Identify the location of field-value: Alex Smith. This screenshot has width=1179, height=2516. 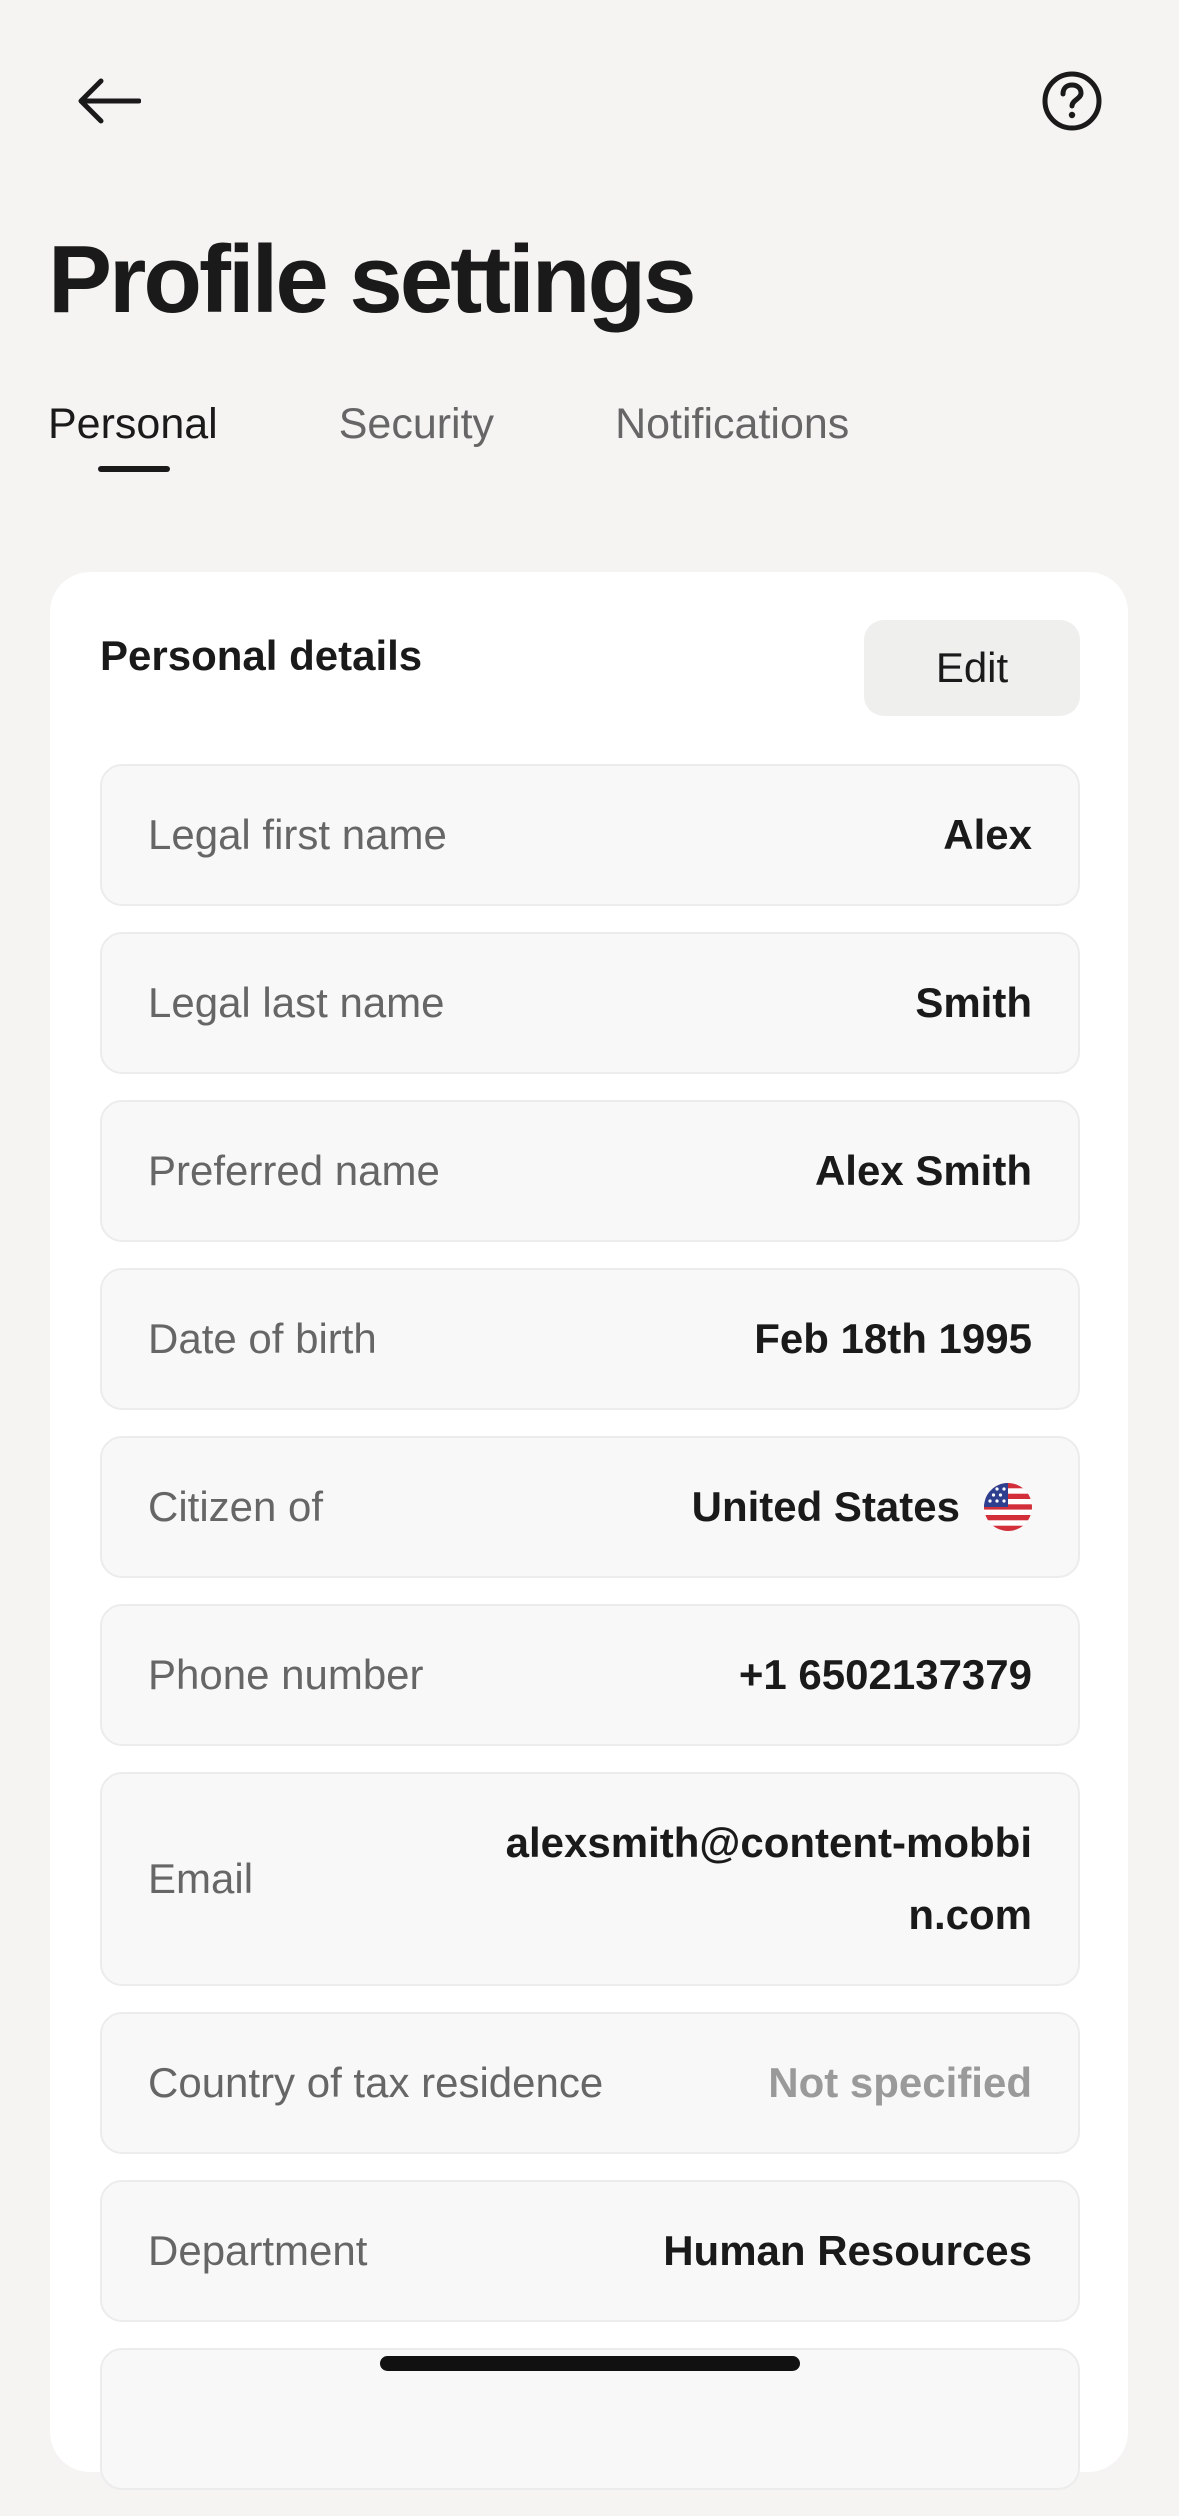
(923, 1170).